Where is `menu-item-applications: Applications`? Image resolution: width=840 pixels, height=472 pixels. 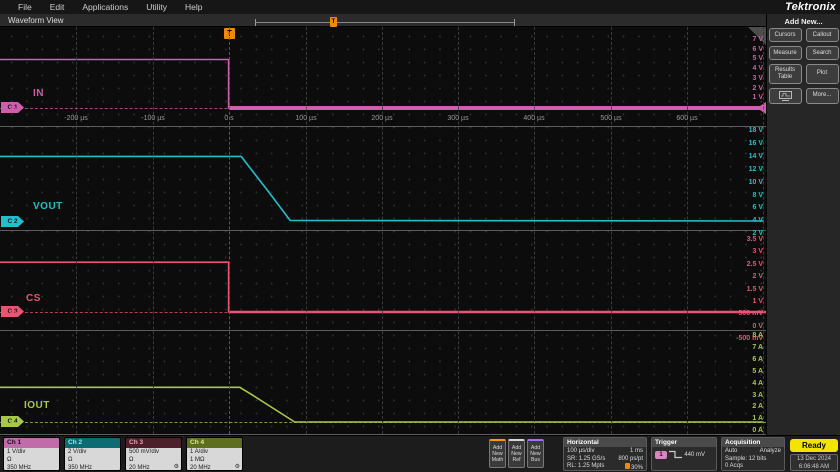 menu-item-applications: Applications is located at coordinates (105, 7).